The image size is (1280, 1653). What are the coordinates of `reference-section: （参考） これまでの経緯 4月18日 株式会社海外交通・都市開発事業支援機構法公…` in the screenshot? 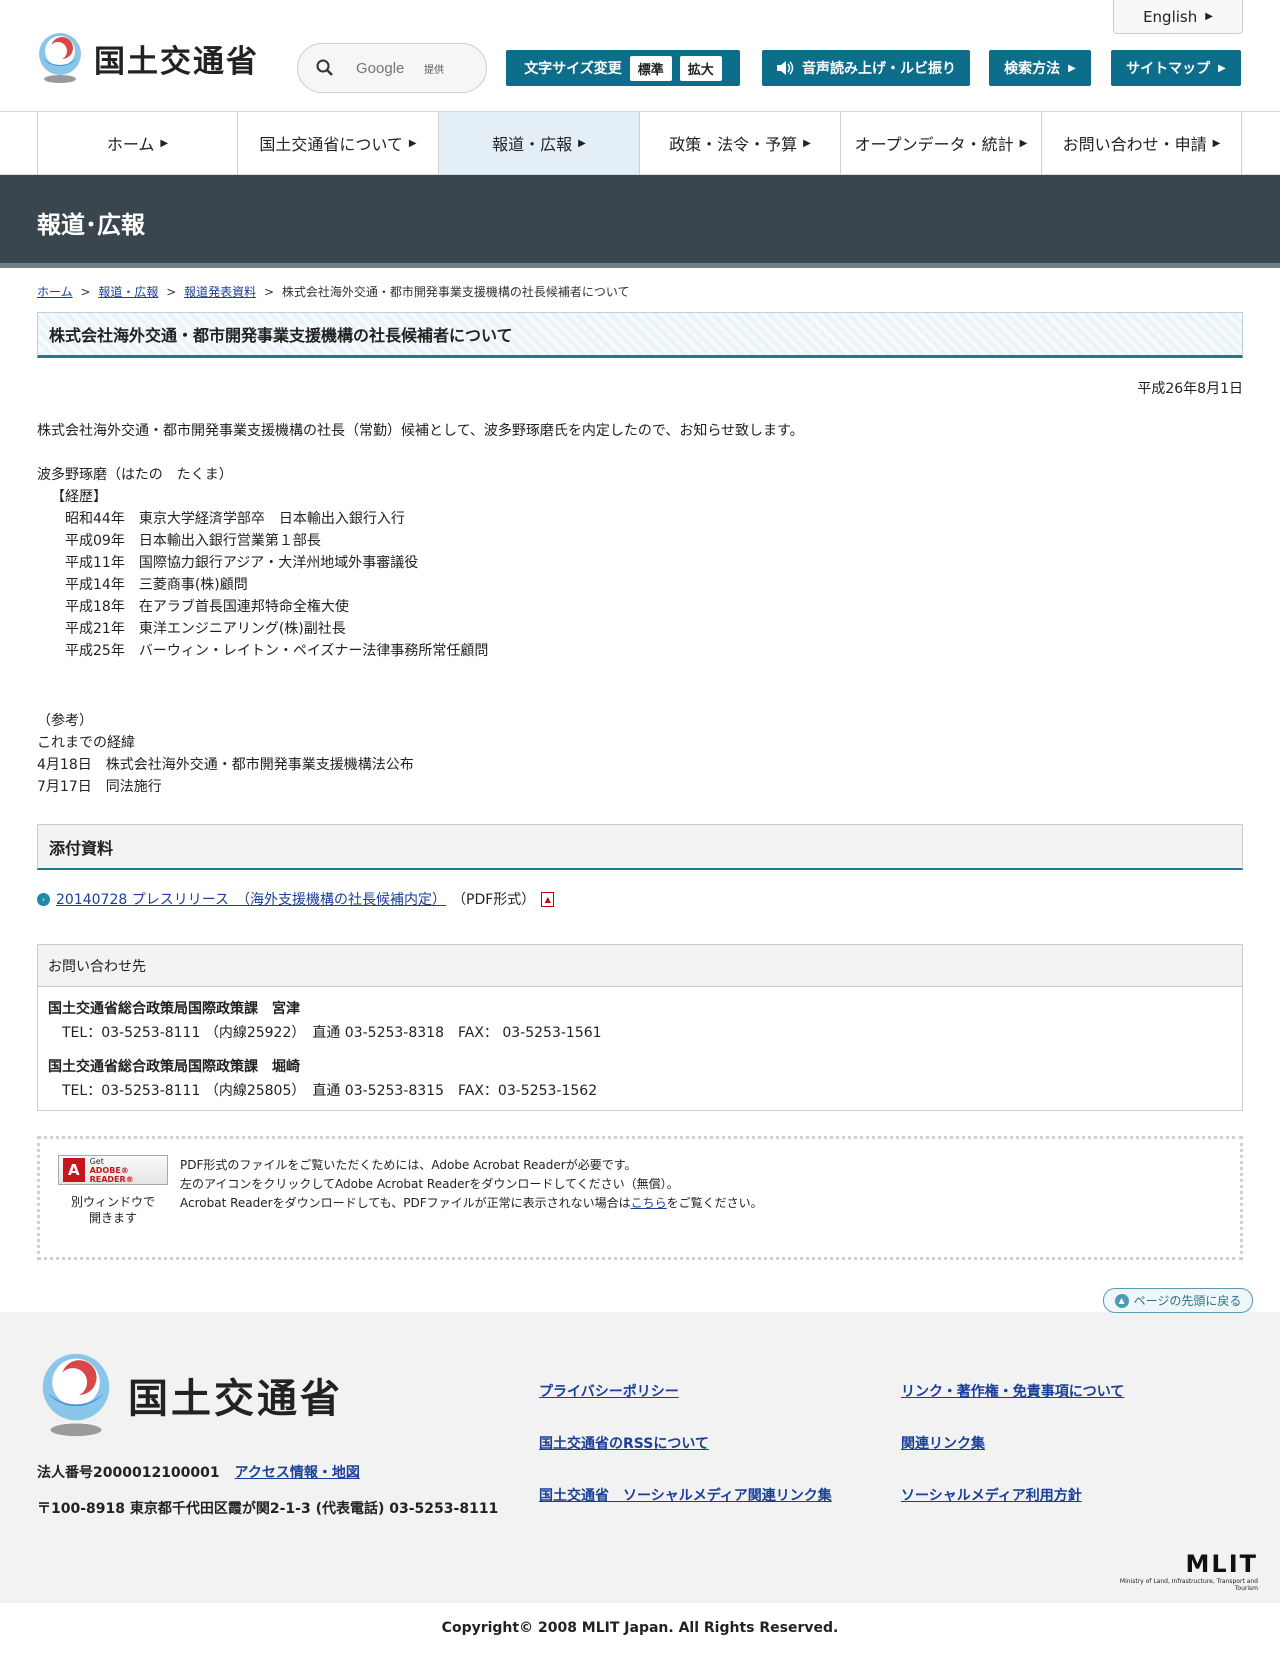 It's located at (225, 754).